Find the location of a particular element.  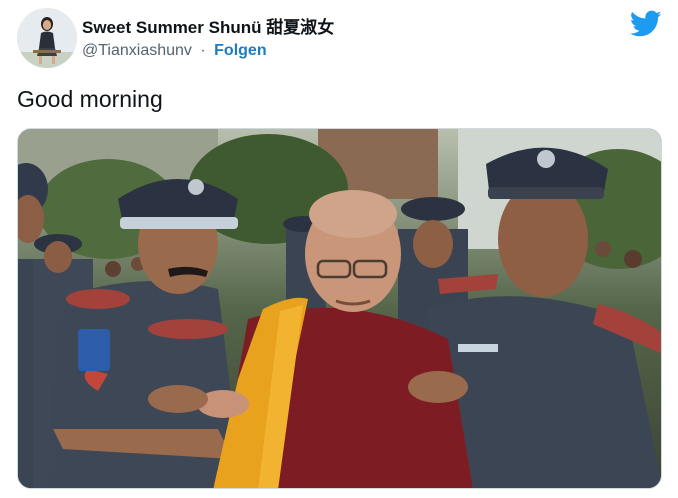

avatar-photo is located at coordinates (47, 38).